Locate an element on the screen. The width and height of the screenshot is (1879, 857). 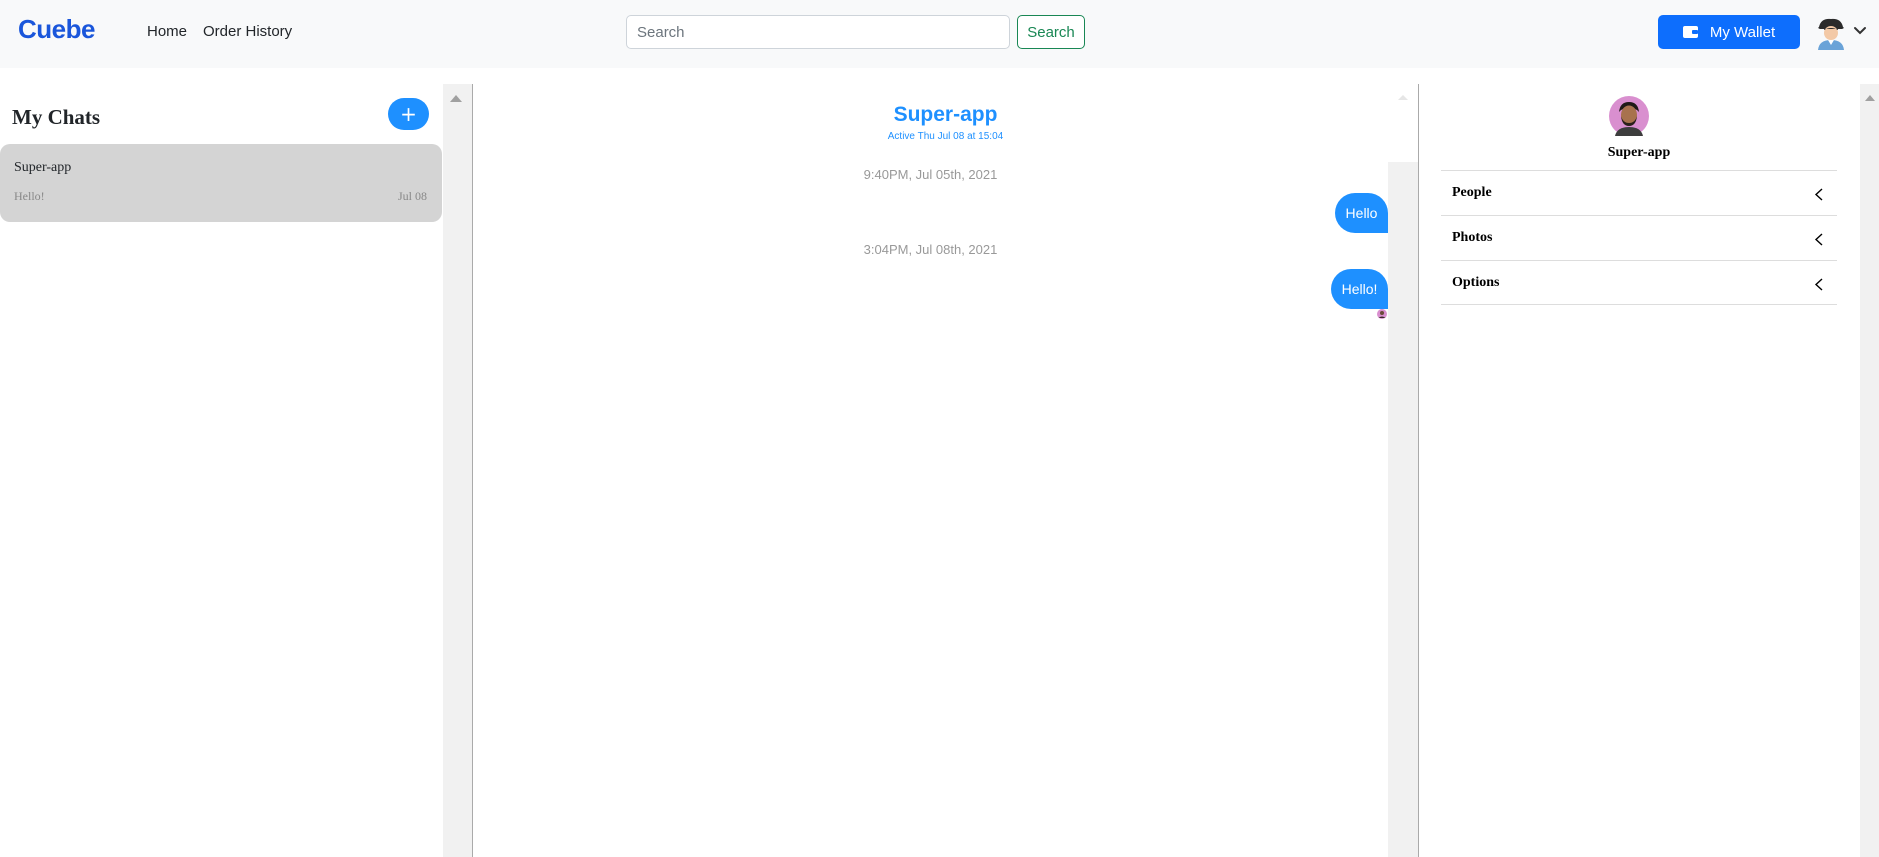
chat-item-date: Jul 08 is located at coordinates (412, 196).